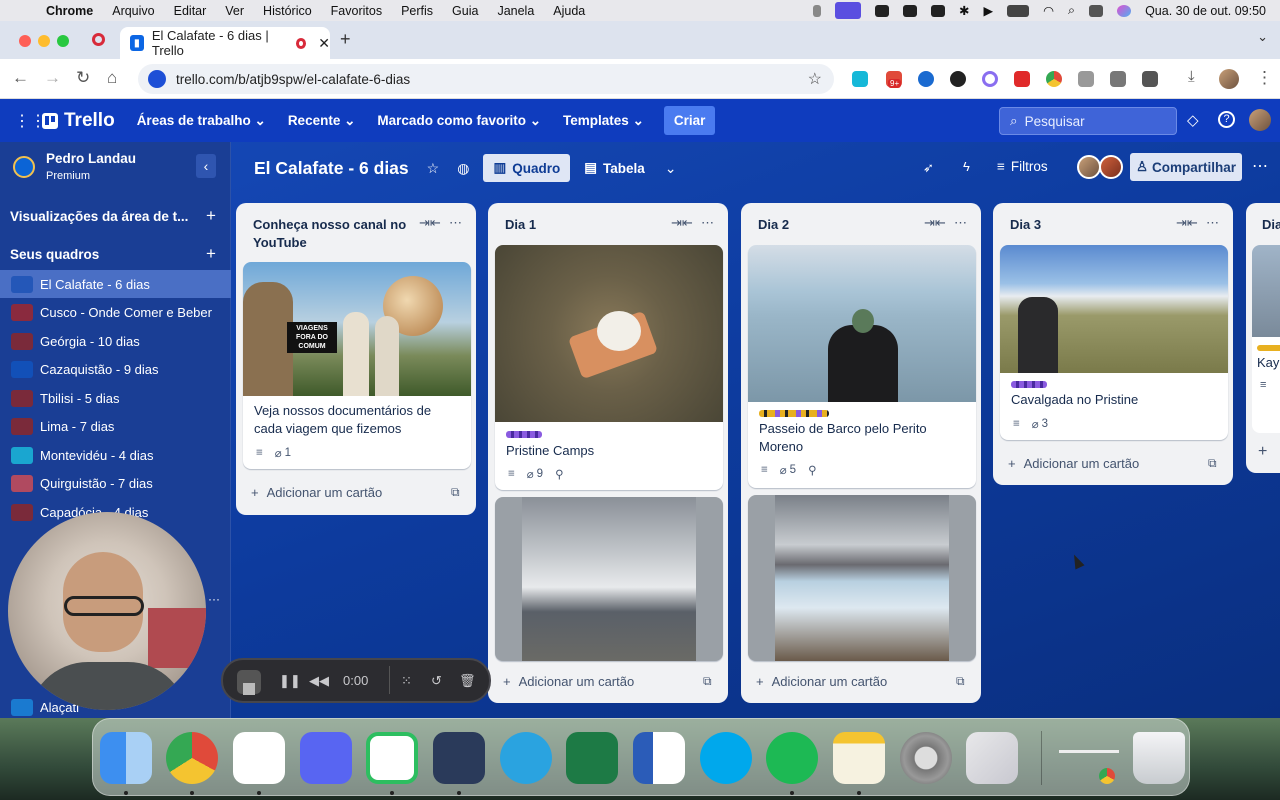  What do you see at coordinates (326, 758) in the screenshot?
I see `dock-discord-icon` at bounding box center [326, 758].